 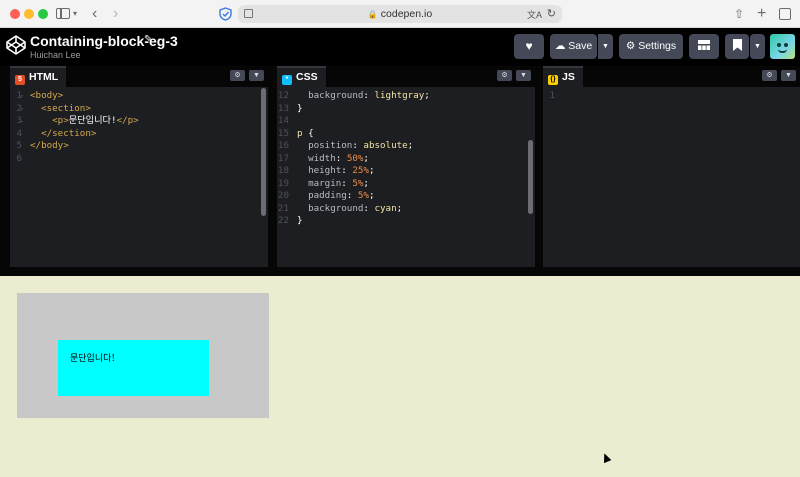 I want to click on code-line: 5 </body>, so click(x=139, y=146).